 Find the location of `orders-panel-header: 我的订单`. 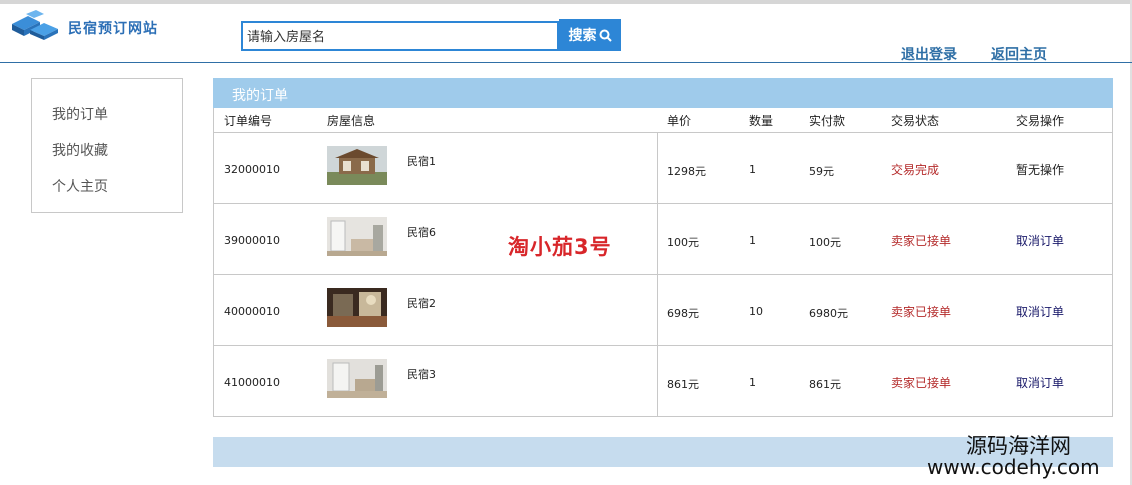

orders-panel-header: 我的订单 is located at coordinates (663, 93).